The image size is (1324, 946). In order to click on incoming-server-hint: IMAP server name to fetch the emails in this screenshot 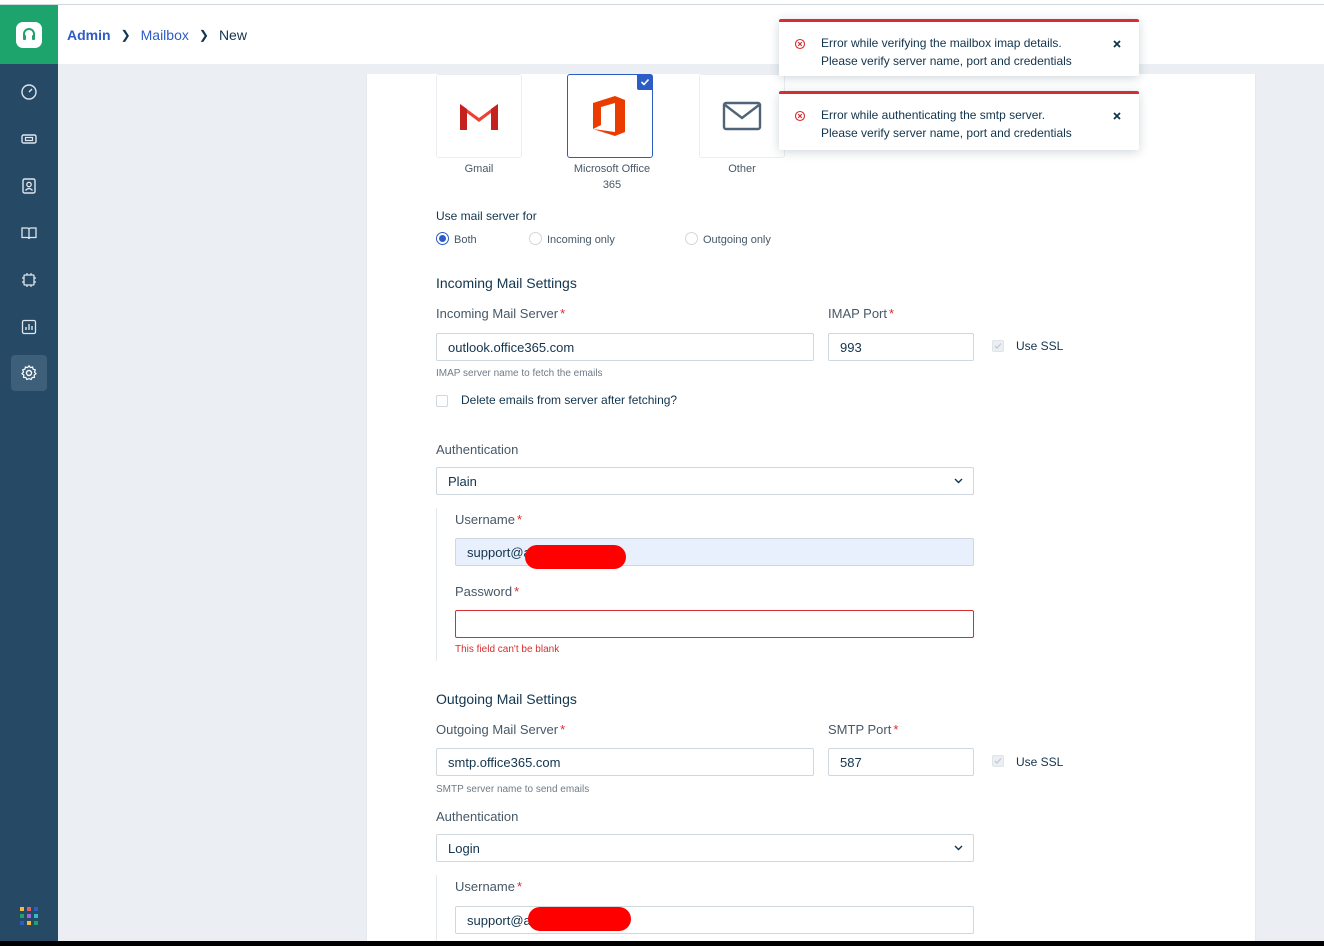, I will do `click(519, 373)`.